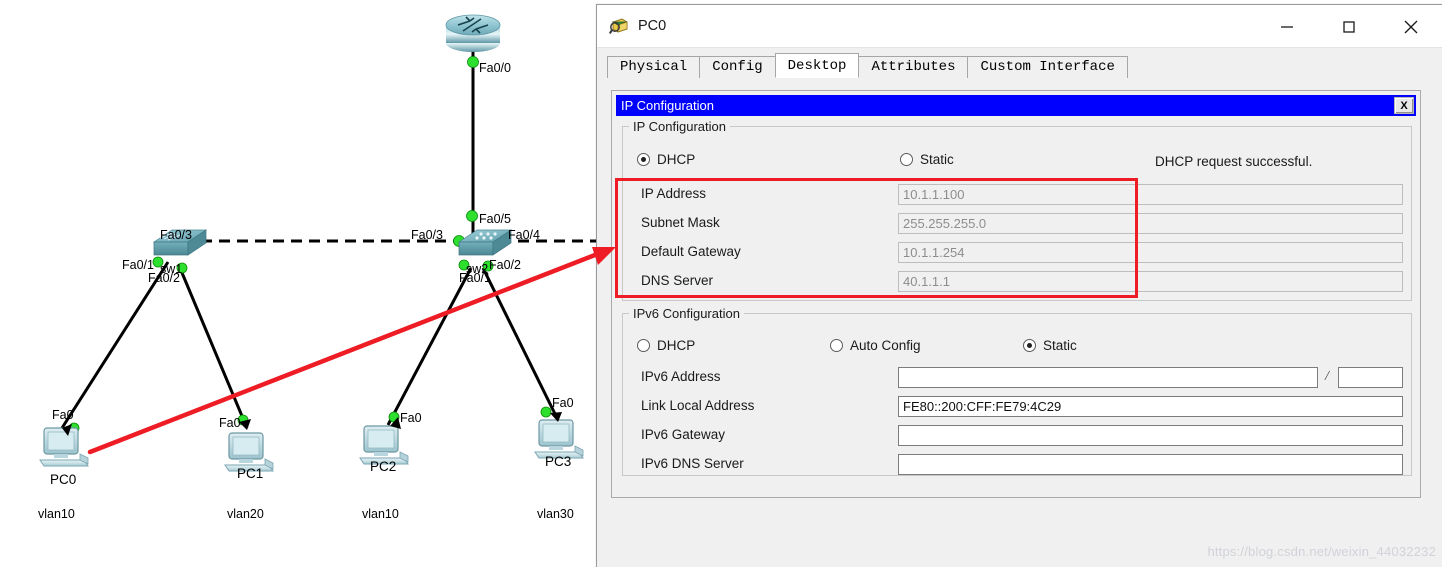 Image resolution: width=1442 pixels, height=567 pixels. I want to click on switch2-label: sw2, so click(477, 269).